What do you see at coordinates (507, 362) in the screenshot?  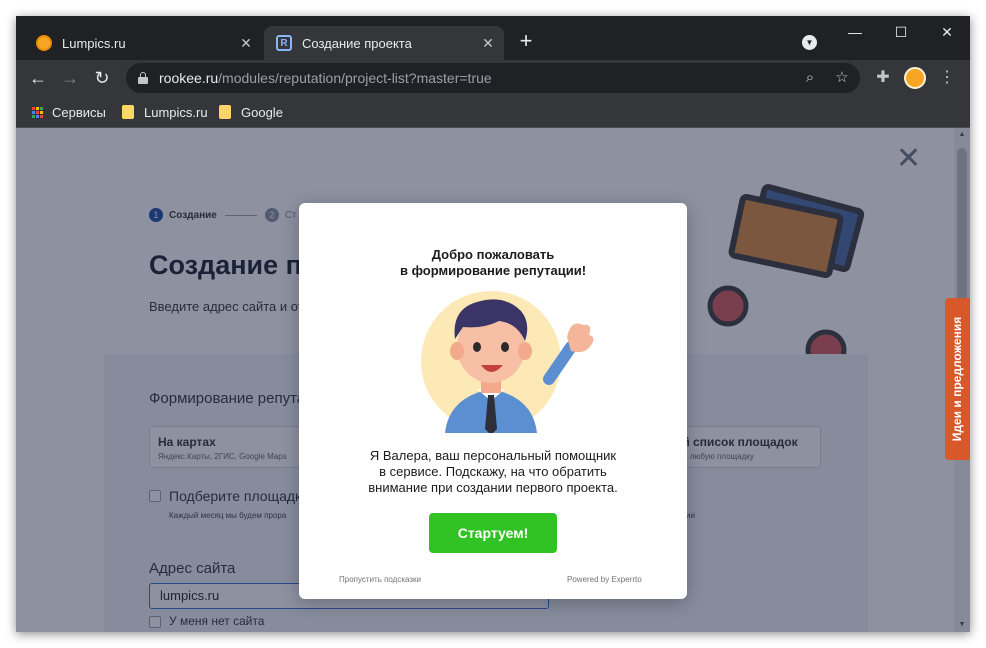 I see `assistant-avatar-illustration` at bounding box center [507, 362].